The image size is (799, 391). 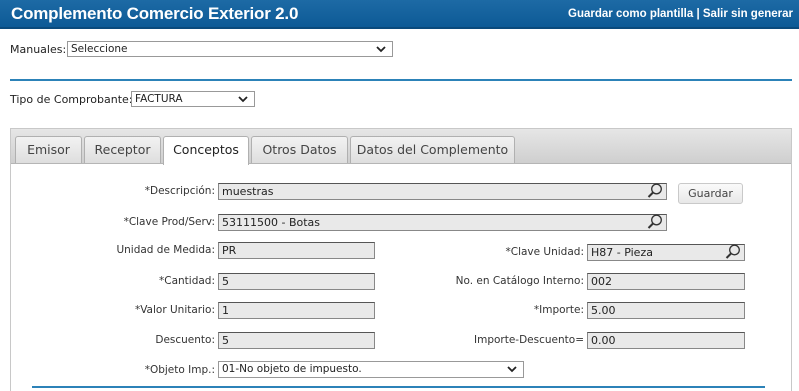 I want to click on cantidad-label: *Cantidad:, so click(x=186, y=281).